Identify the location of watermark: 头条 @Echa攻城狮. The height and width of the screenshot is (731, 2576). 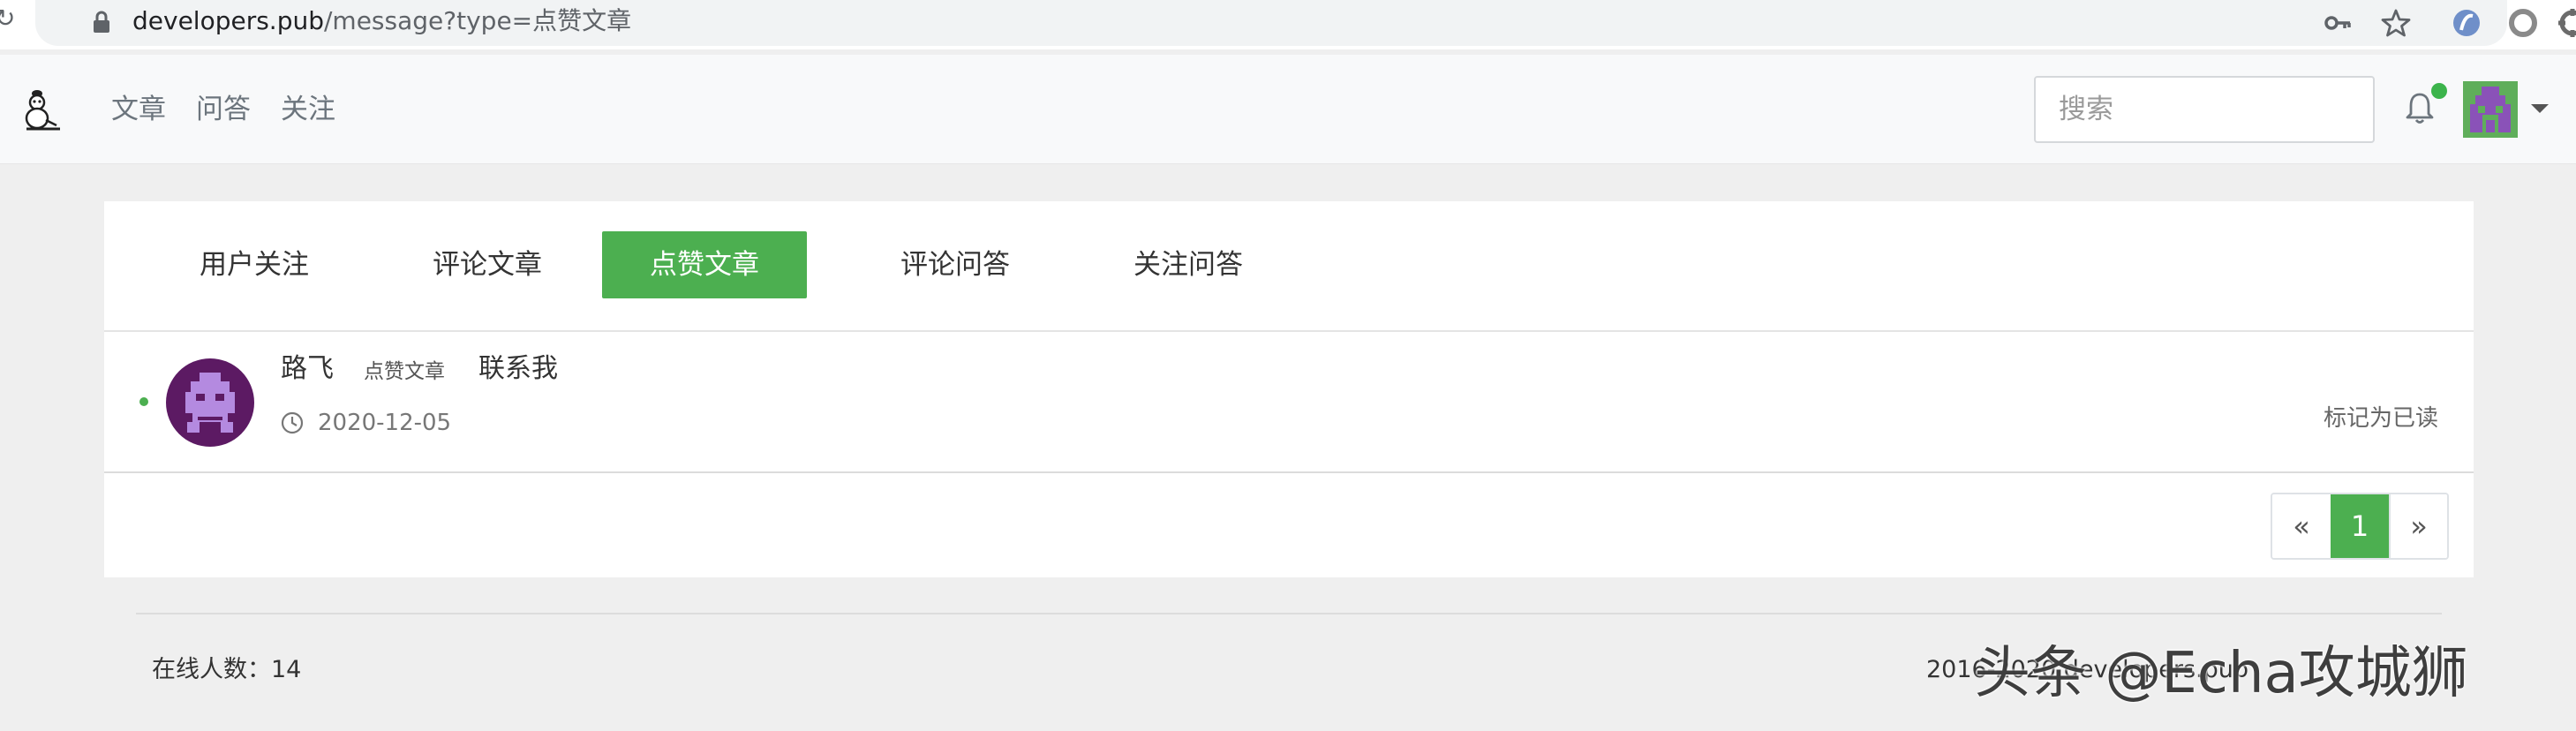
(2221, 674).